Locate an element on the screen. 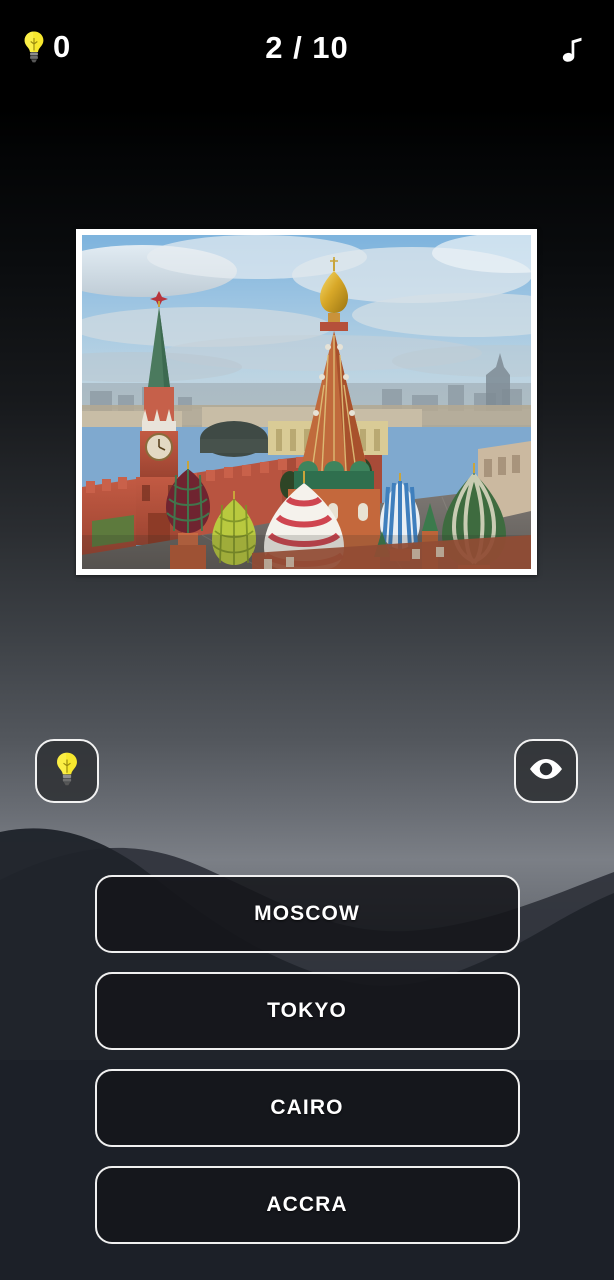 This screenshot has width=614, height=1280. lightbulb-icon is located at coordinates (67, 771).